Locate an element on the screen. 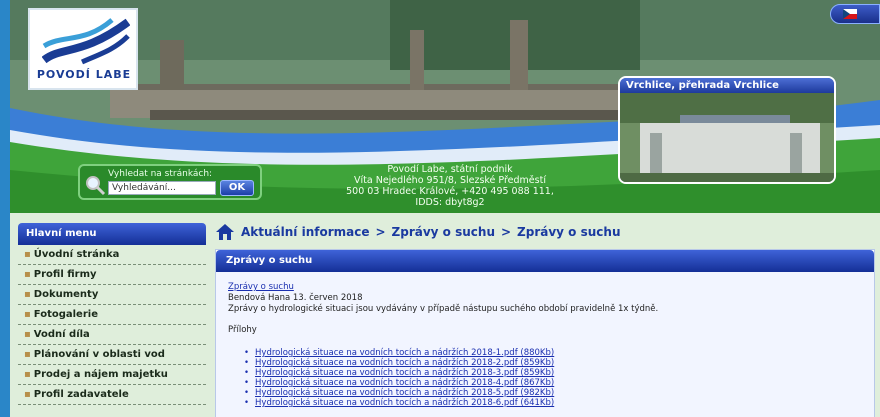 Image resolution: width=880 pixels, height=417 pixels. magnifier-icon is located at coordinates (96, 186).